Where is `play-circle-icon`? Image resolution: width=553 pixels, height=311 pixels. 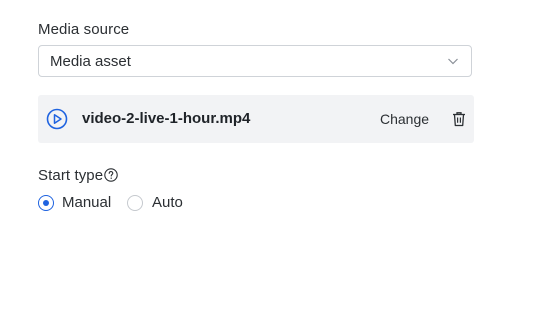 play-circle-icon is located at coordinates (57, 119).